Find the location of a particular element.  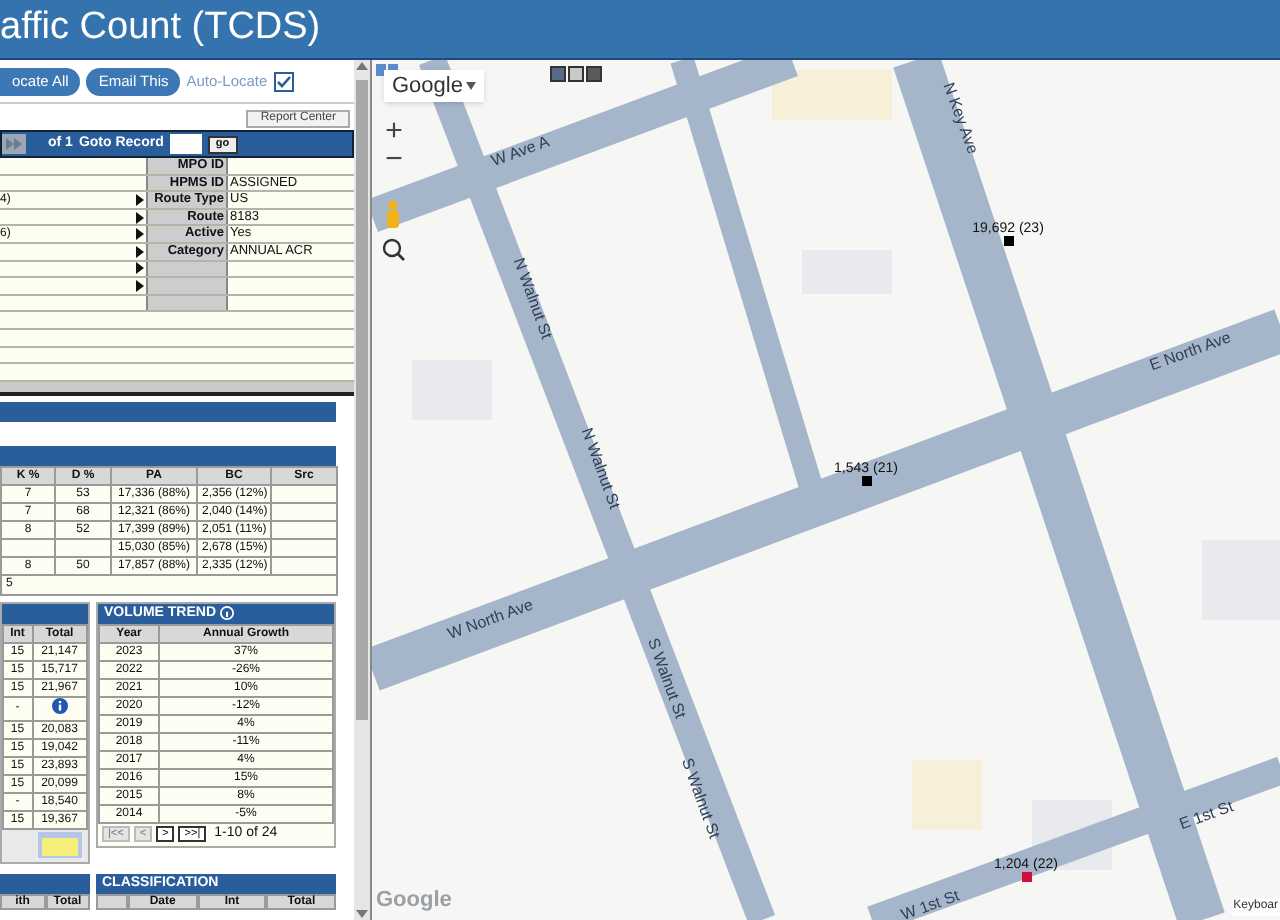

app-title: affic Count (TCDS) is located at coordinates (160, 28).